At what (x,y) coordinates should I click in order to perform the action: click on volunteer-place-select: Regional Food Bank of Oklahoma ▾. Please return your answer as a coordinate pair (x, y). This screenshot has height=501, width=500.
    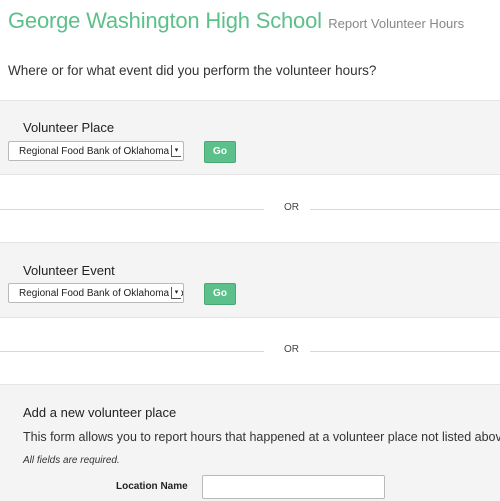
    Looking at the image, I should click on (96, 151).